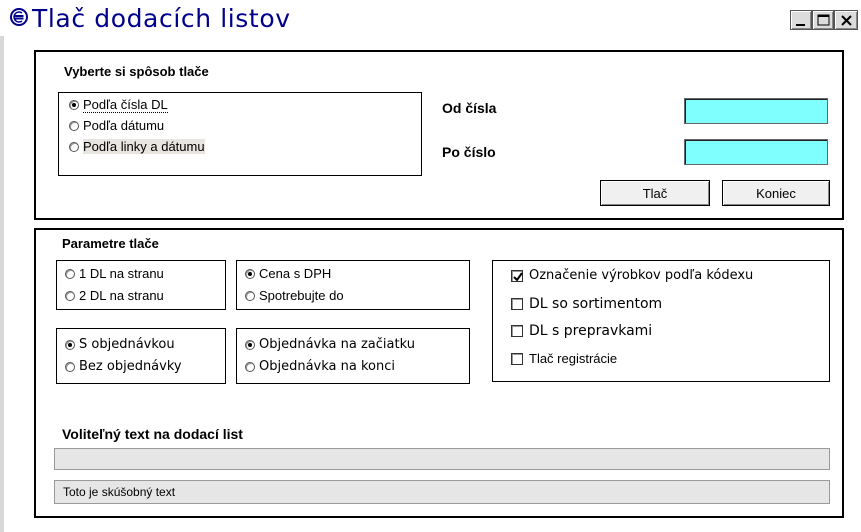 The width and height of the screenshot is (861, 532). I want to click on radio-by-line-date, so click(74, 146).